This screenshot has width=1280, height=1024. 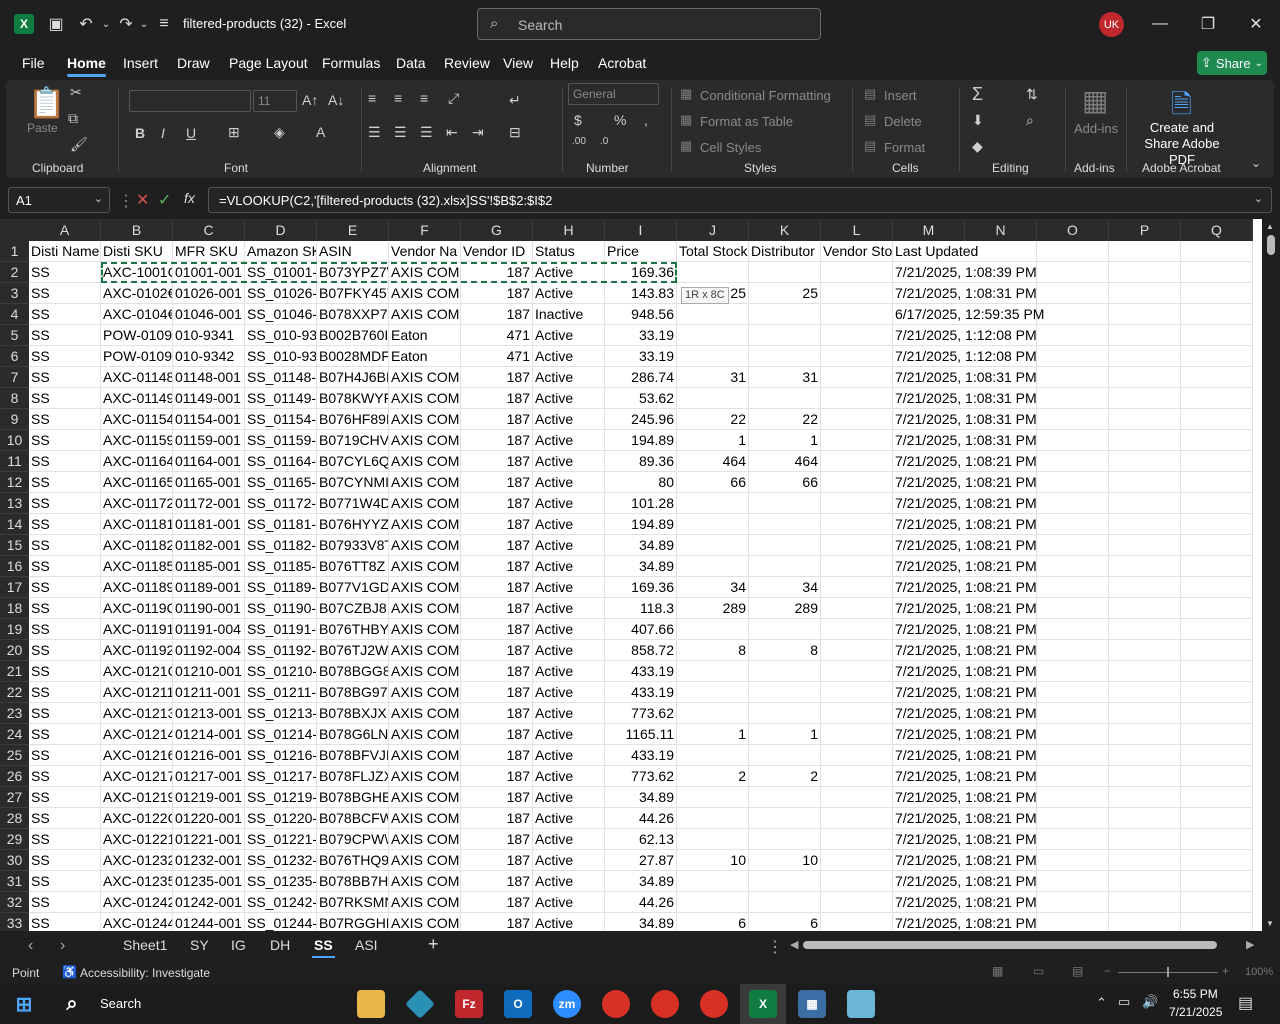 I want to click on table-cell: B078BCFW, so click(x=353, y=818).